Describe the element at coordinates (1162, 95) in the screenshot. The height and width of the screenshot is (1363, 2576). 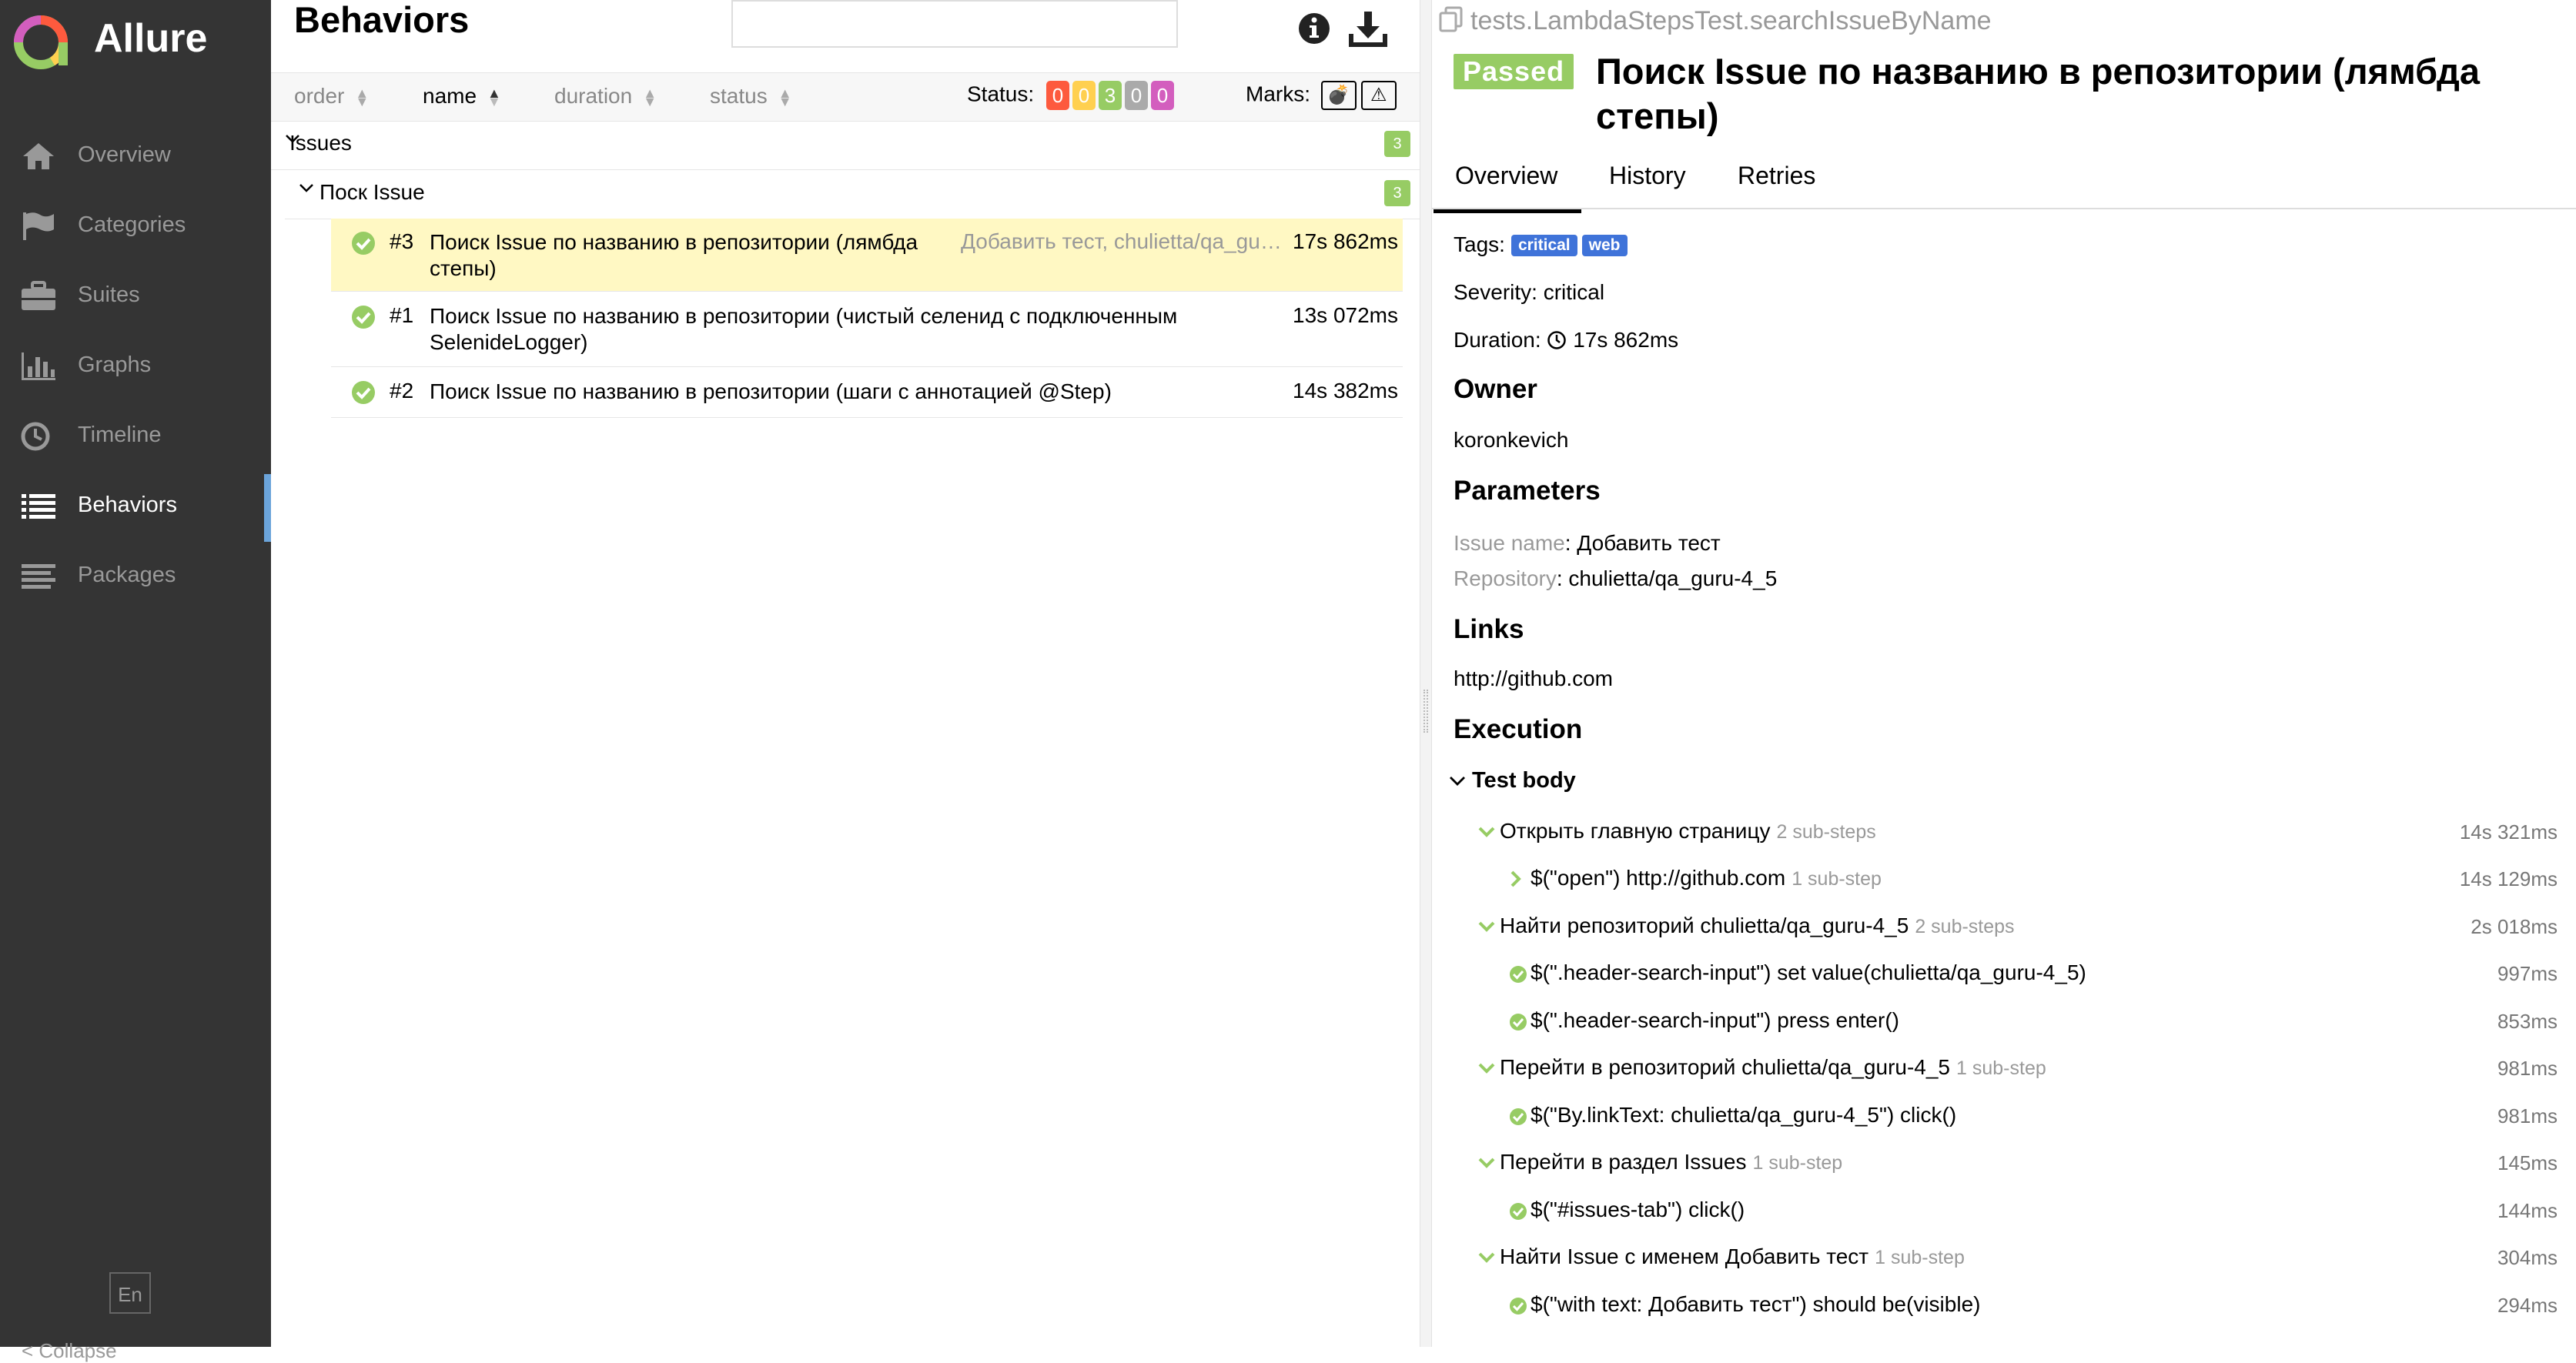
I see `status-unknown-toggle: 0` at that location.